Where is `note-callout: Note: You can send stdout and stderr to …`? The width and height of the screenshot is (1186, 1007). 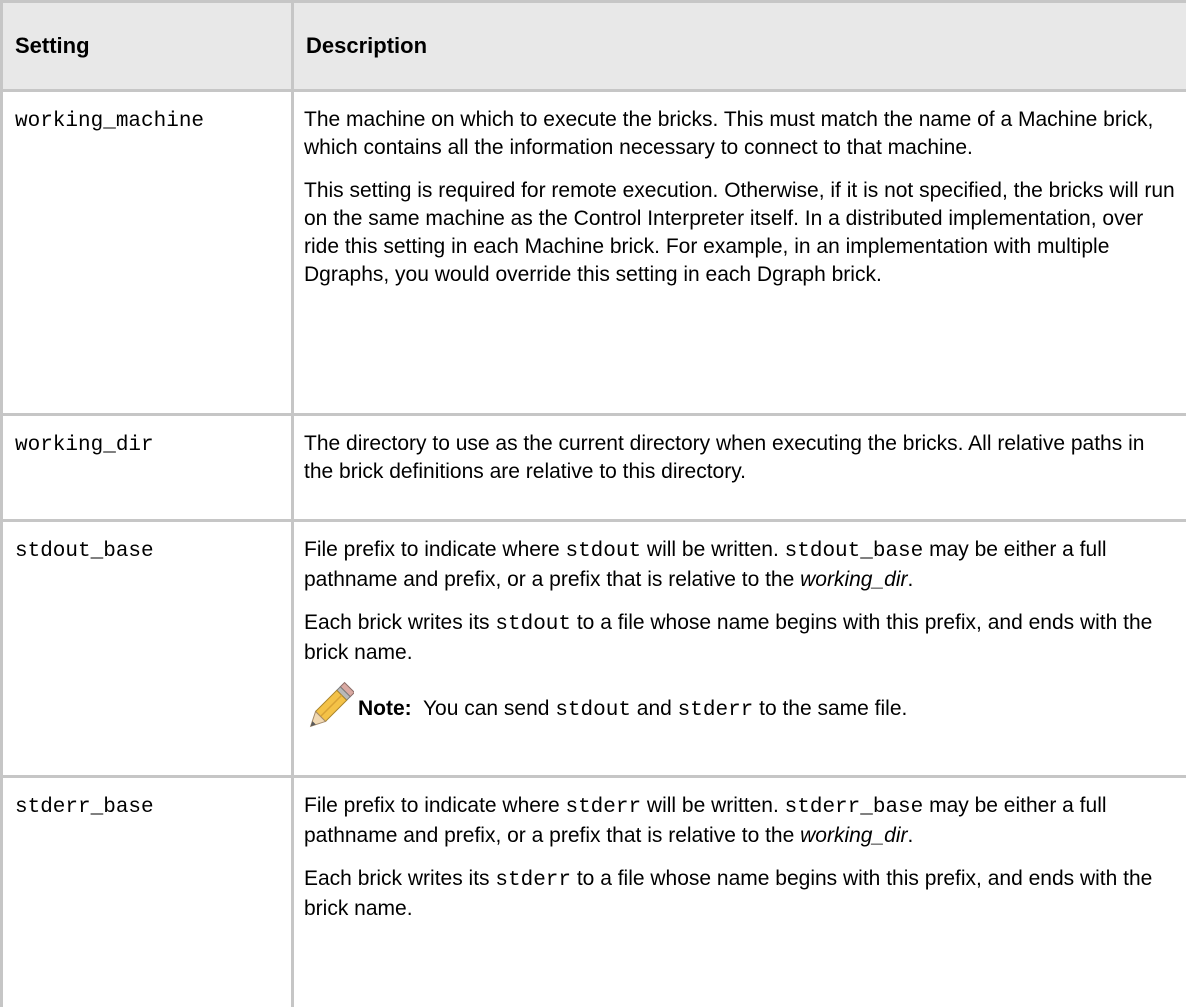 note-callout: Note: You can send stdout and stderr to … is located at coordinates (741, 712).